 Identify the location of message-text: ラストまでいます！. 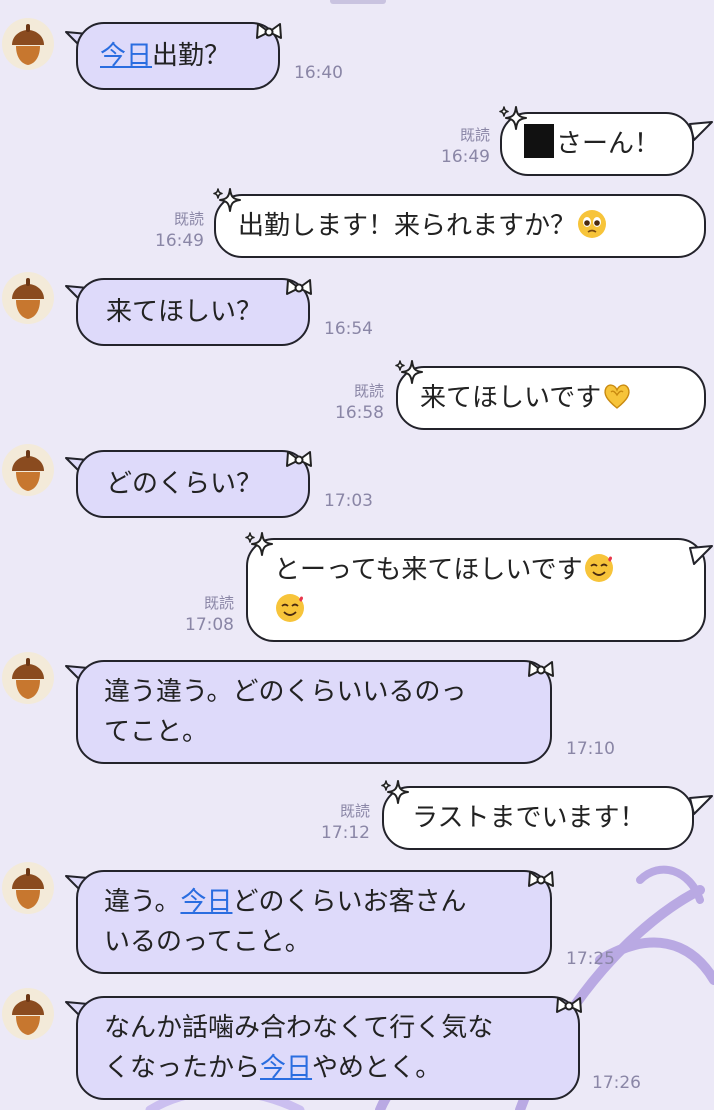
(529, 818).